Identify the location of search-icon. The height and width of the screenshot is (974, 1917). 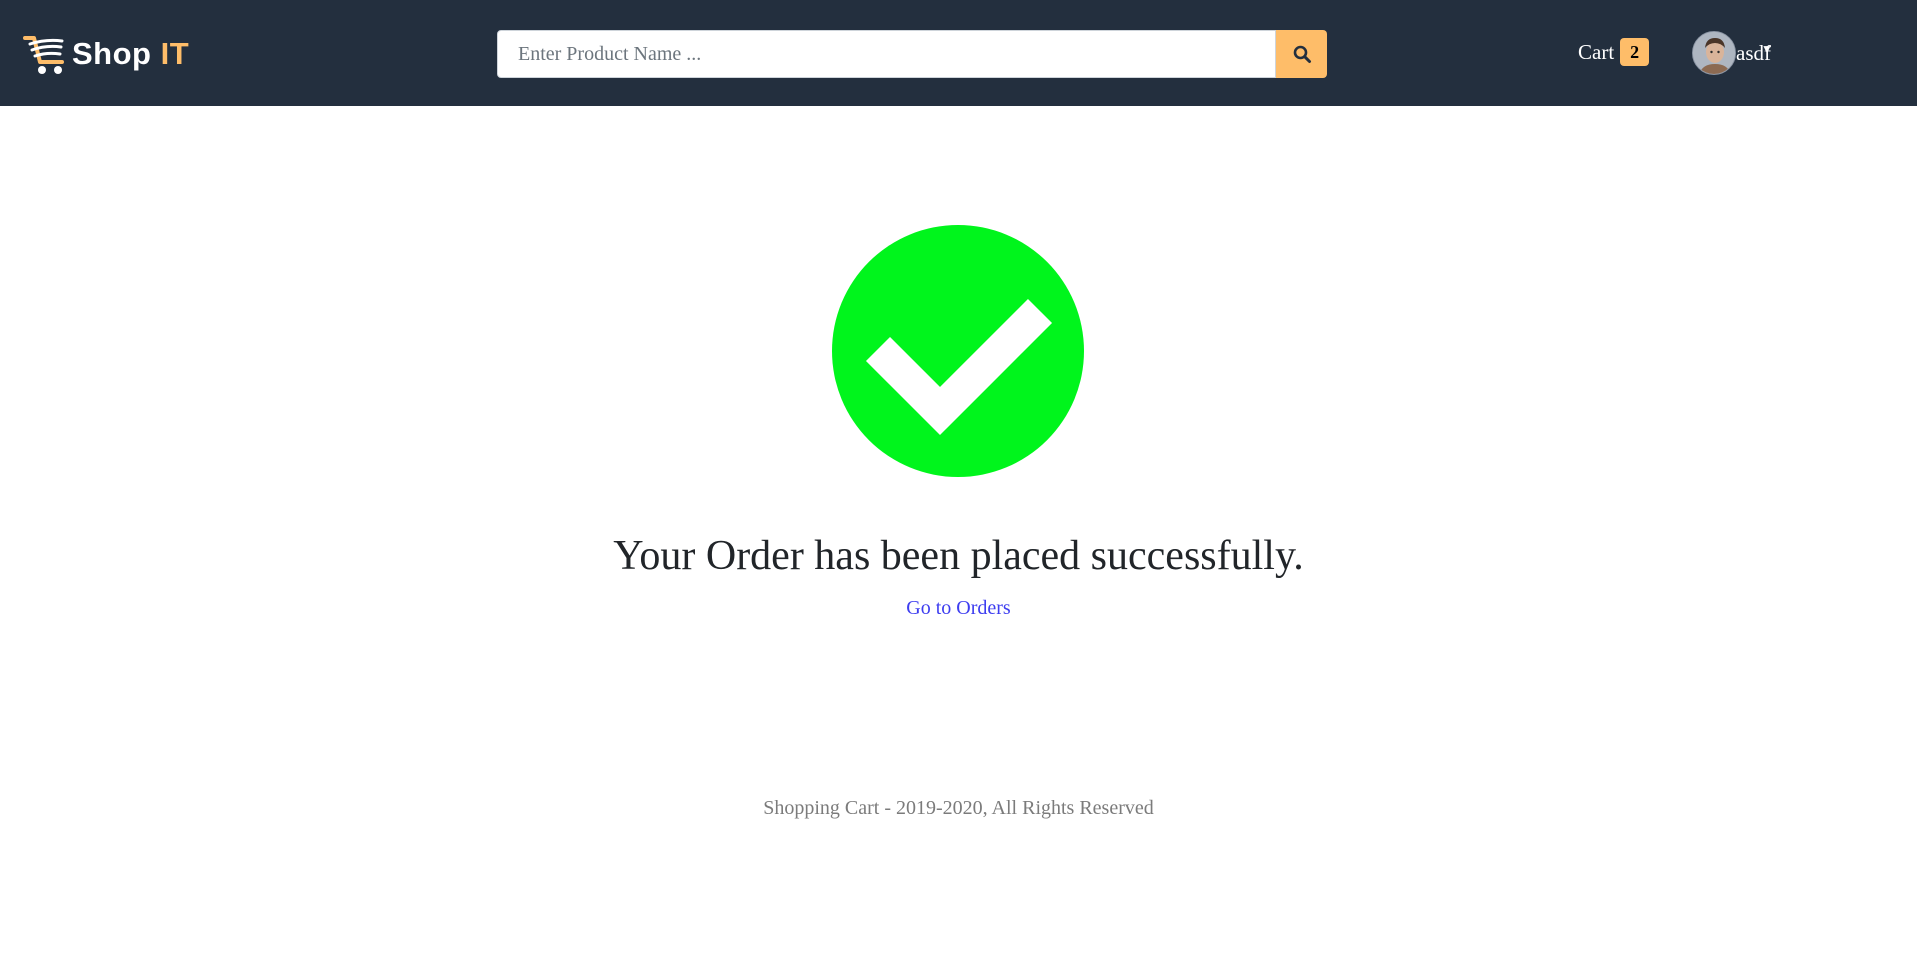
(1302, 54).